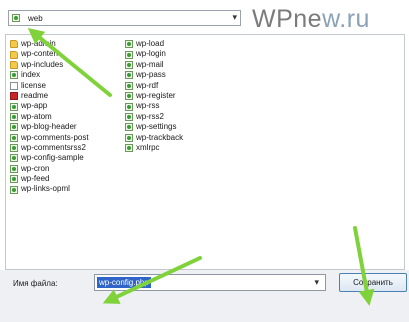 The height and width of the screenshot is (322, 409). I want to click on file-item: wp-mail, so click(154, 65).